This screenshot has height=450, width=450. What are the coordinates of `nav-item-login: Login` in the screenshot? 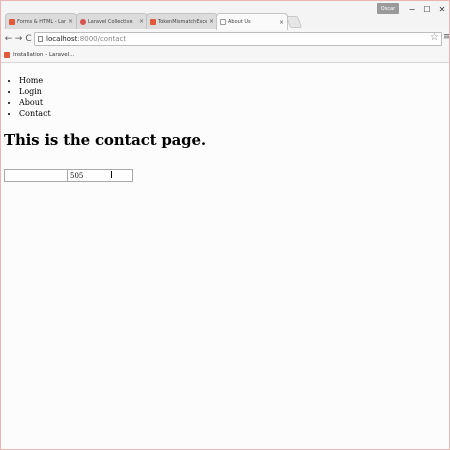 It's located at (35, 91).